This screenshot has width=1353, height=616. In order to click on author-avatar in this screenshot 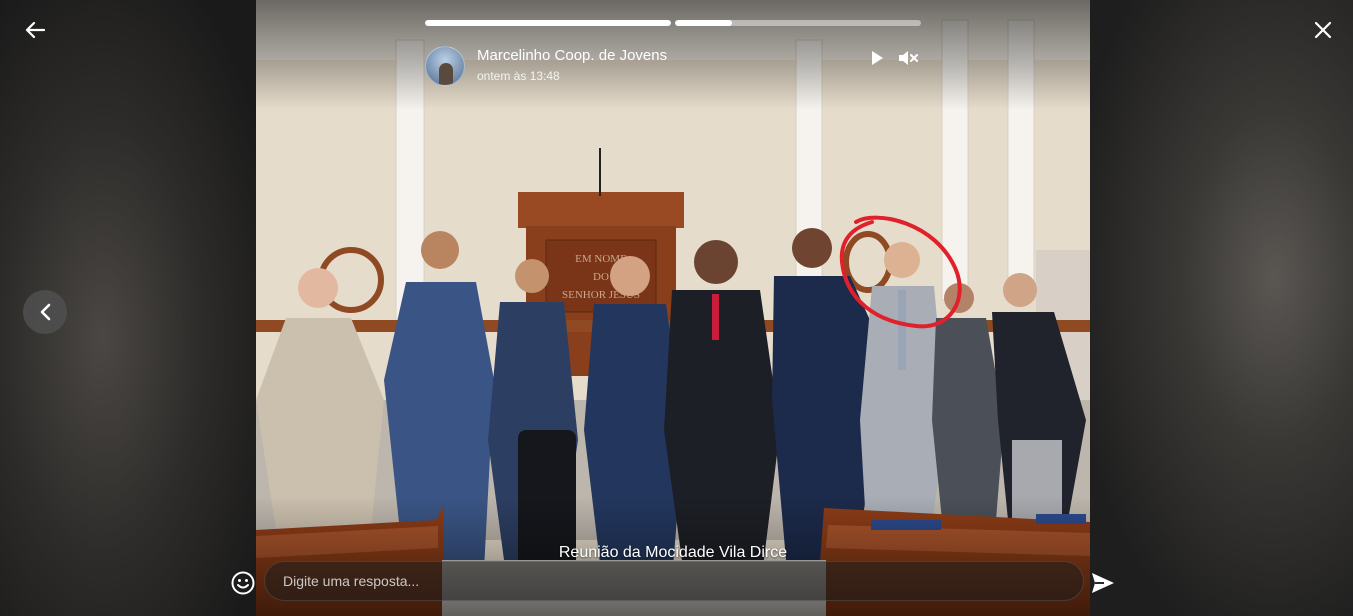, I will do `click(445, 66)`.